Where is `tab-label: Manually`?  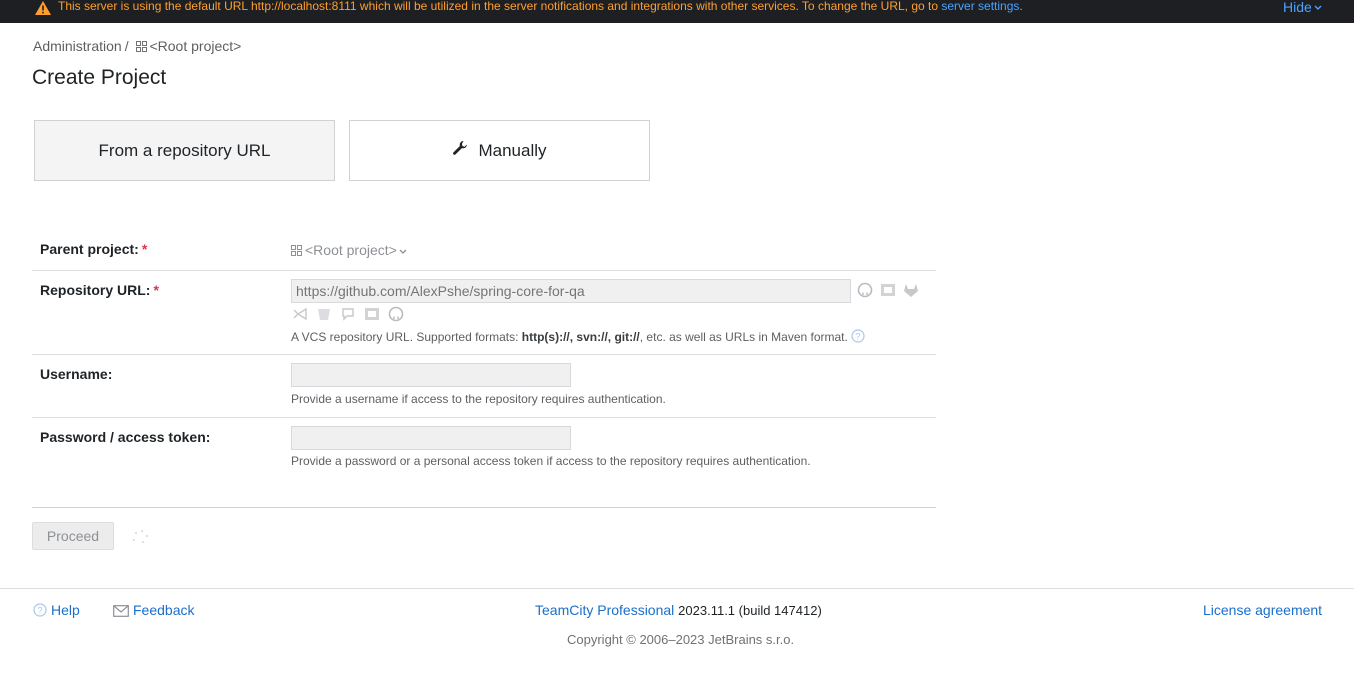 tab-label: Manually is located at coordinates (512, 150).